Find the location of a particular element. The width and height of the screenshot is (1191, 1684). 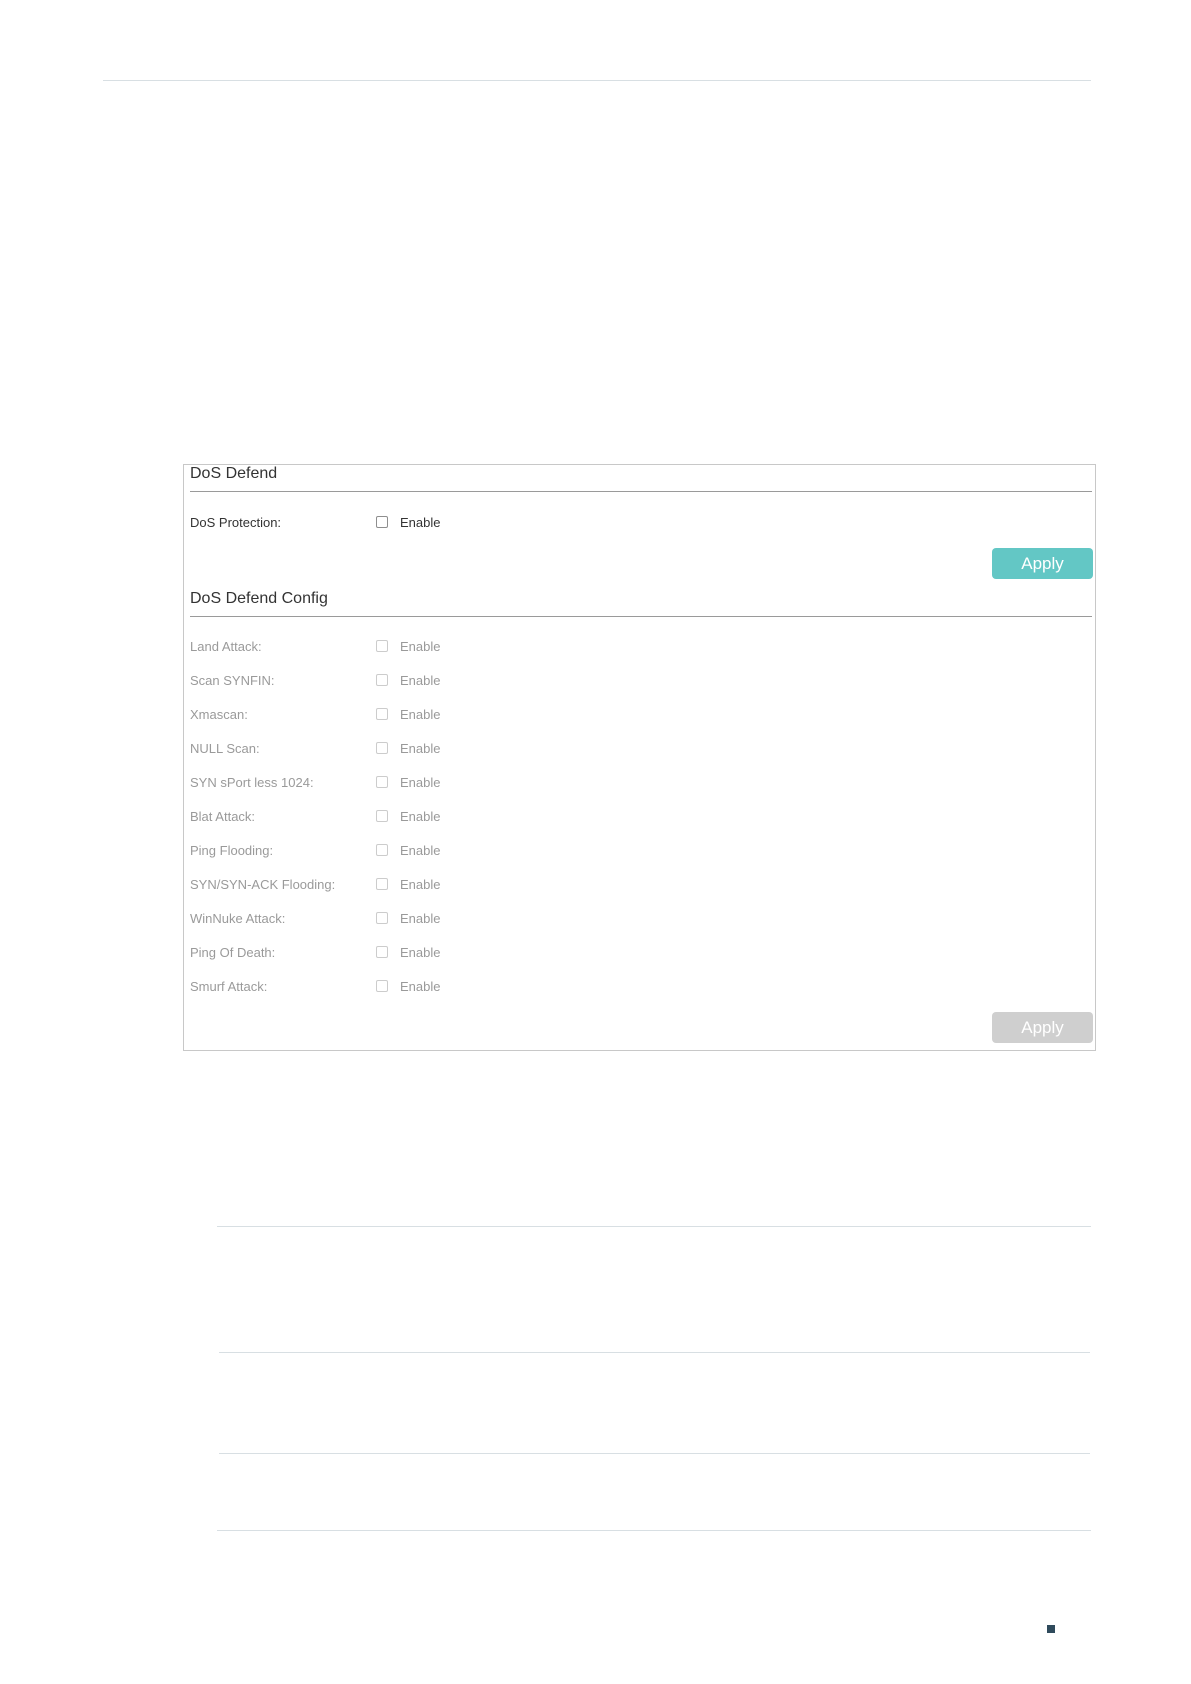

winnuke-attack-row: WinNuke Attack: Enable is located at coordinates (440, 919).